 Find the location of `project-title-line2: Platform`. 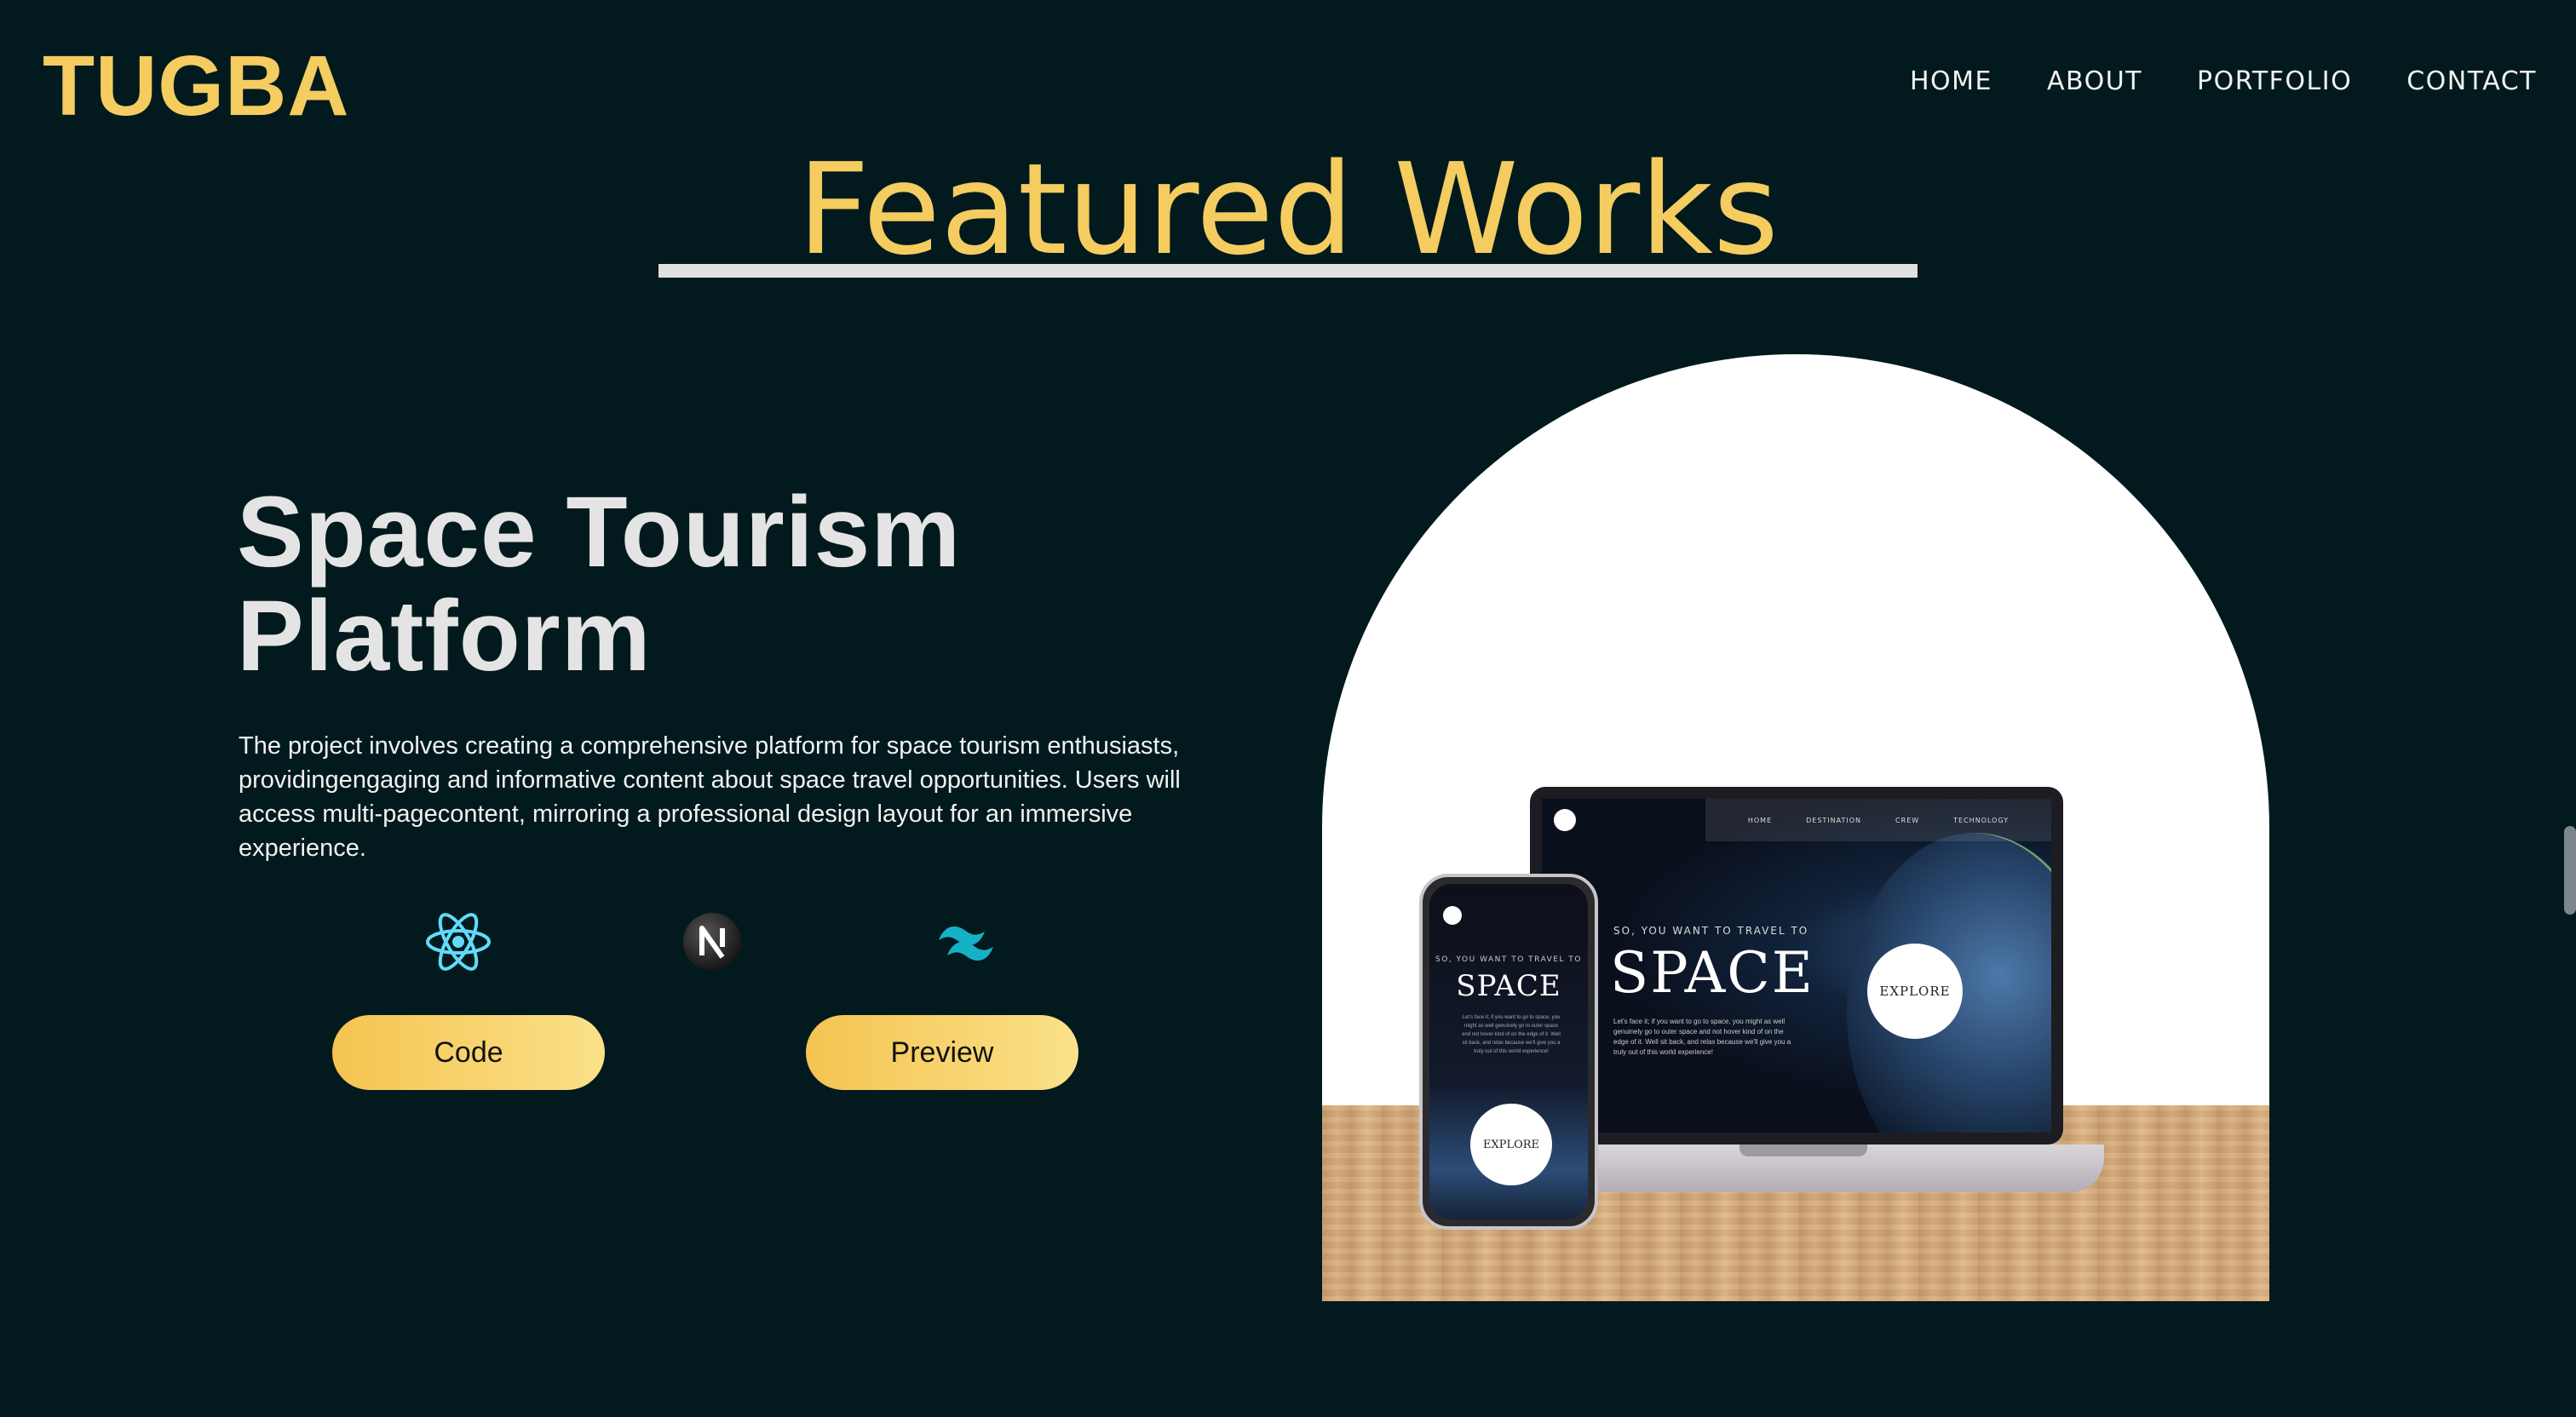

project-title-line2: Platform is located at coordinates (445, 636).